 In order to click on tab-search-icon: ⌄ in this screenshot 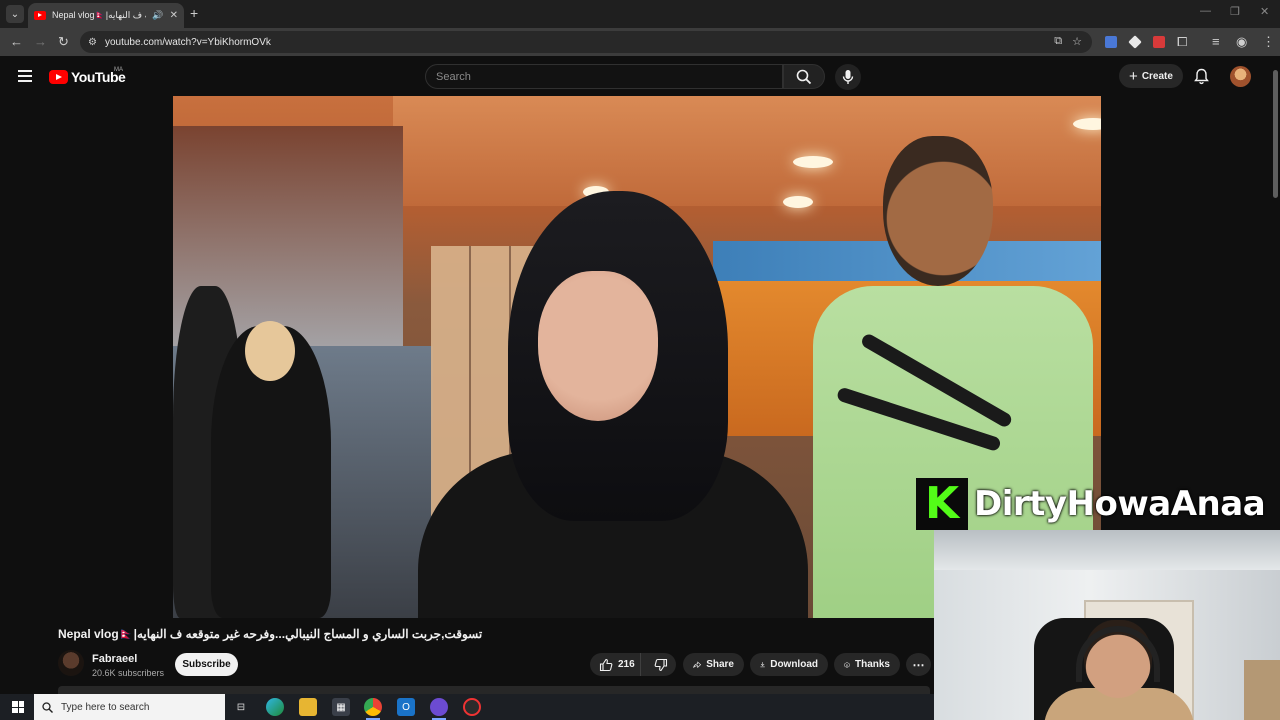, I will do `click(15, 14)`.